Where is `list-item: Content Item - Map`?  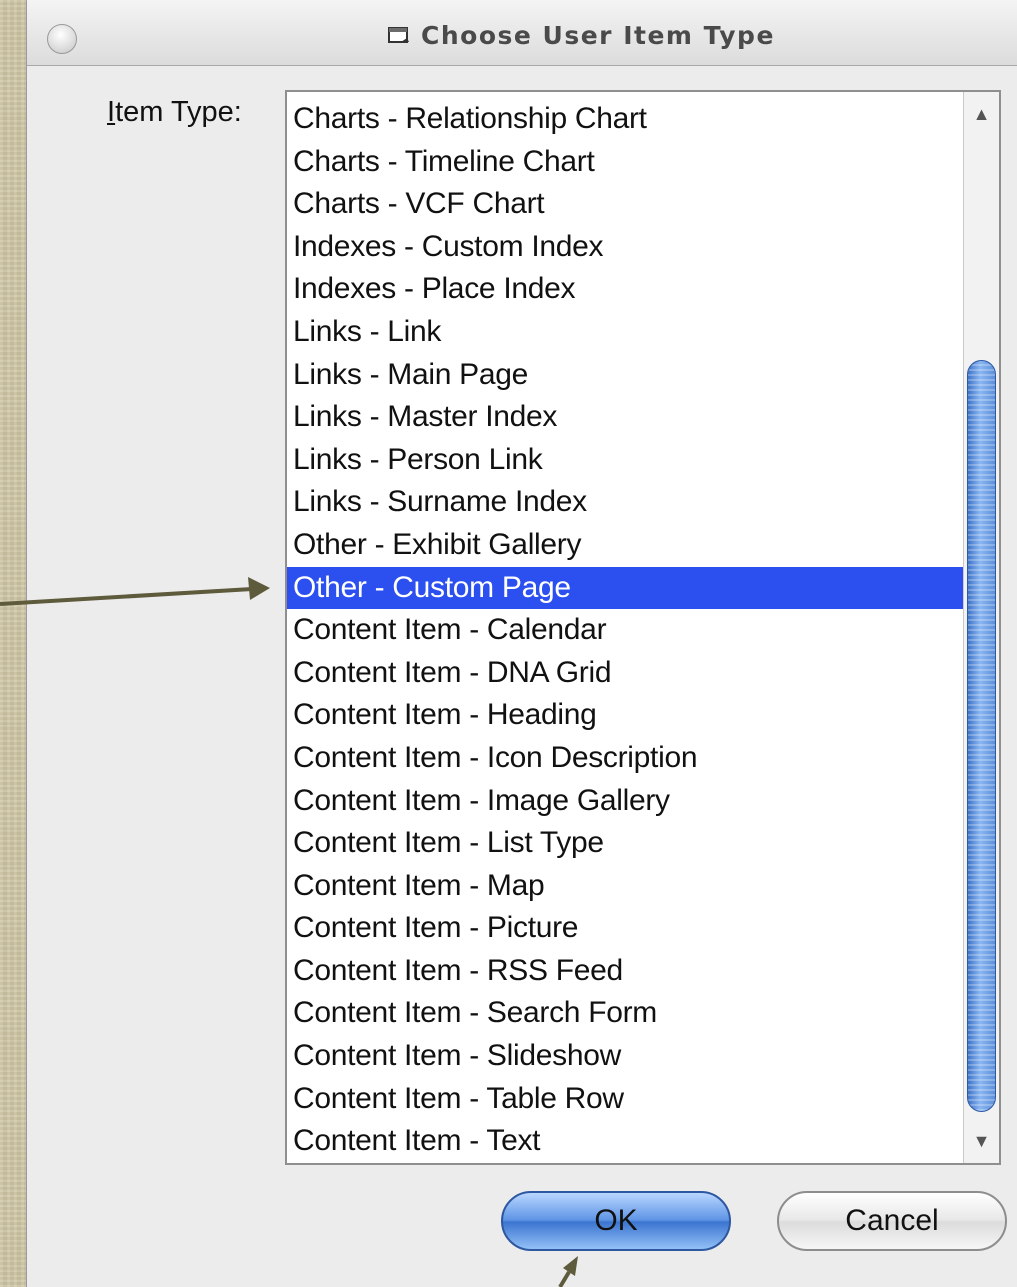
list-item: Content Item - Map is located at coordinates (625, 886).